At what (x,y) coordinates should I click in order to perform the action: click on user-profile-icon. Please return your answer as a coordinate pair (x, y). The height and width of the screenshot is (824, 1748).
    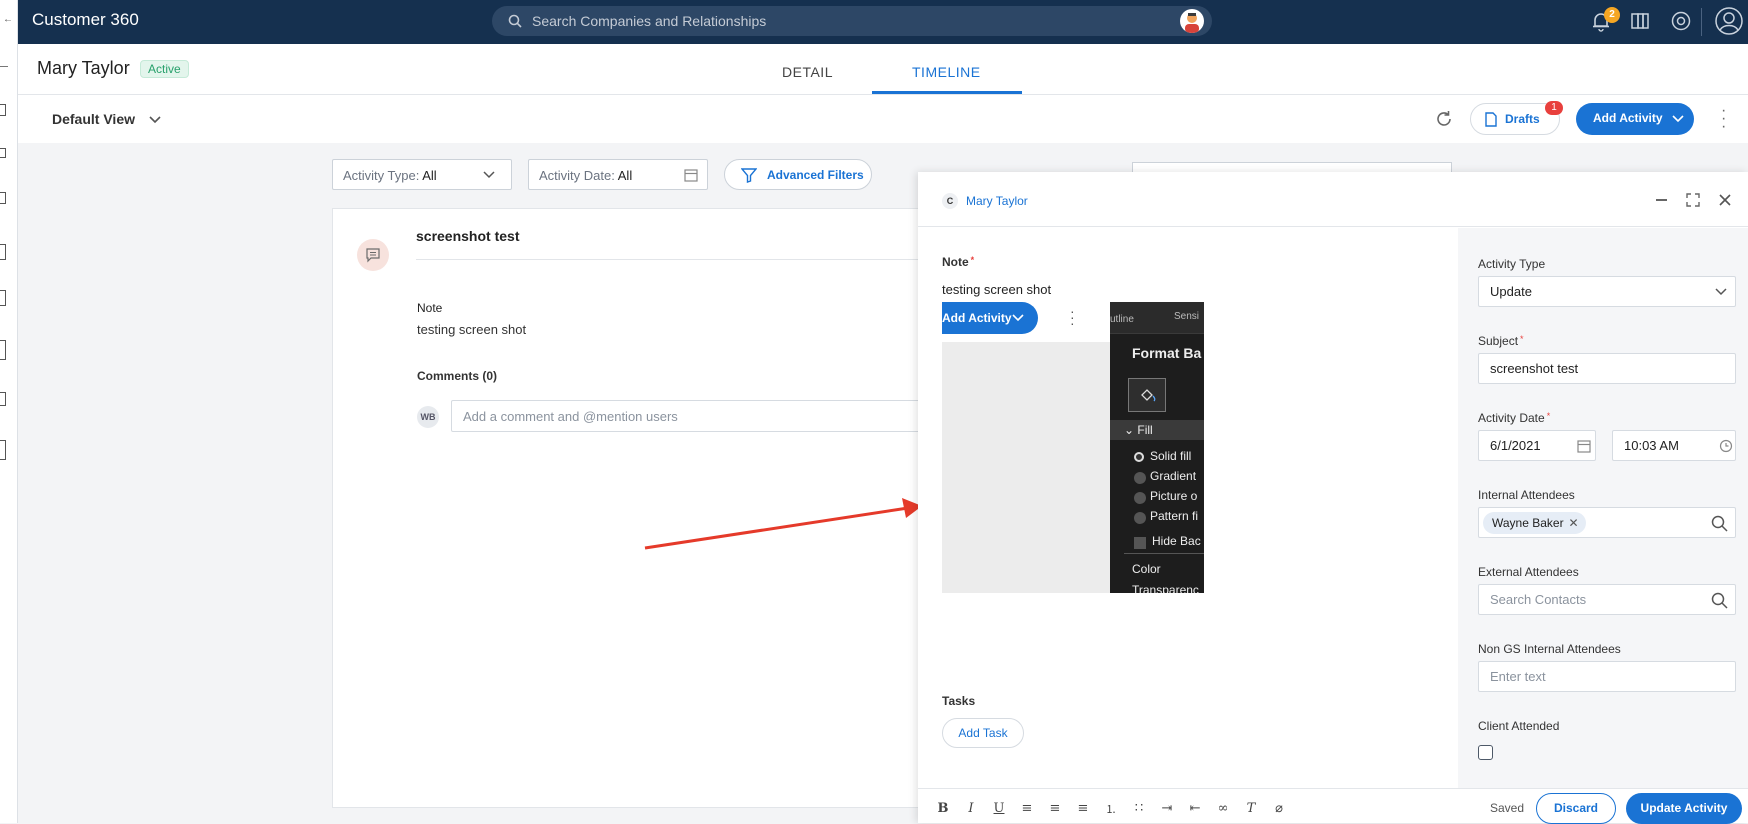
    Looking at the image, I should click on (1729, 21).